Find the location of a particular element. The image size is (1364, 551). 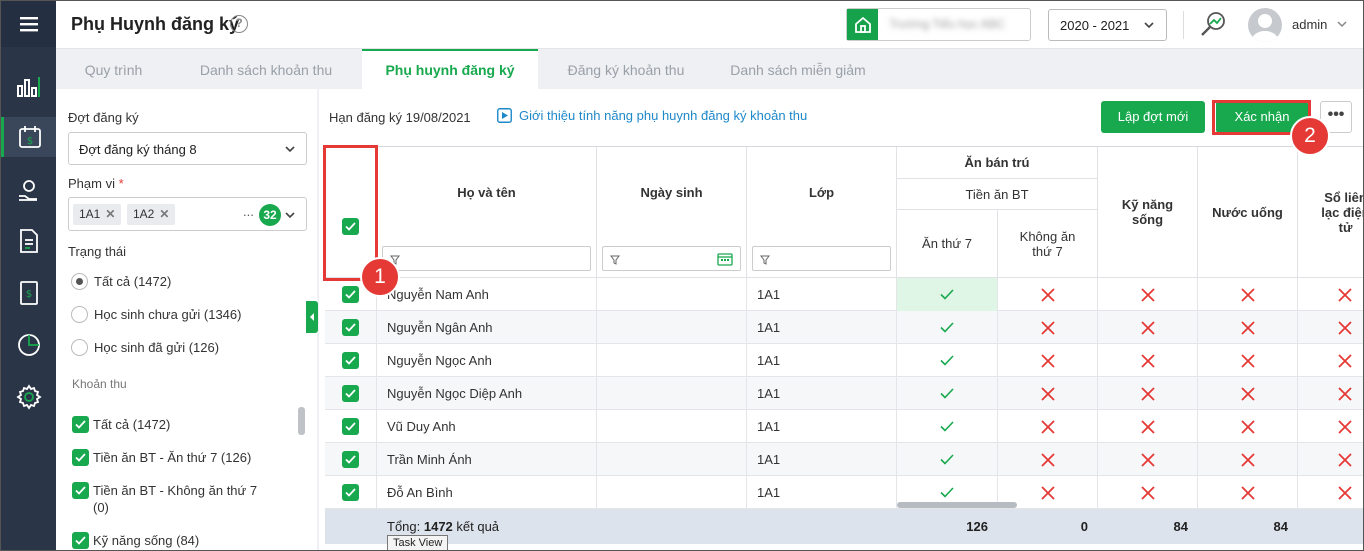

table-row: Nguyễn Ngọc Diệp Anh 1A1 is located at coordinates (844, 393).